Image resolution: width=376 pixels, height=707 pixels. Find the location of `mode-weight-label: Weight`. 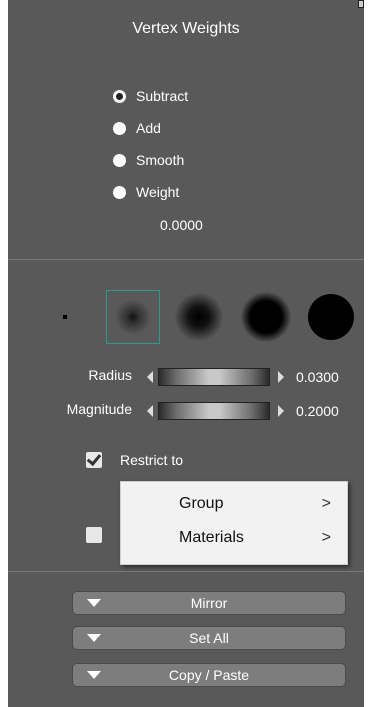

mode-weight-label: Weight is located at coordinates (158, 192).